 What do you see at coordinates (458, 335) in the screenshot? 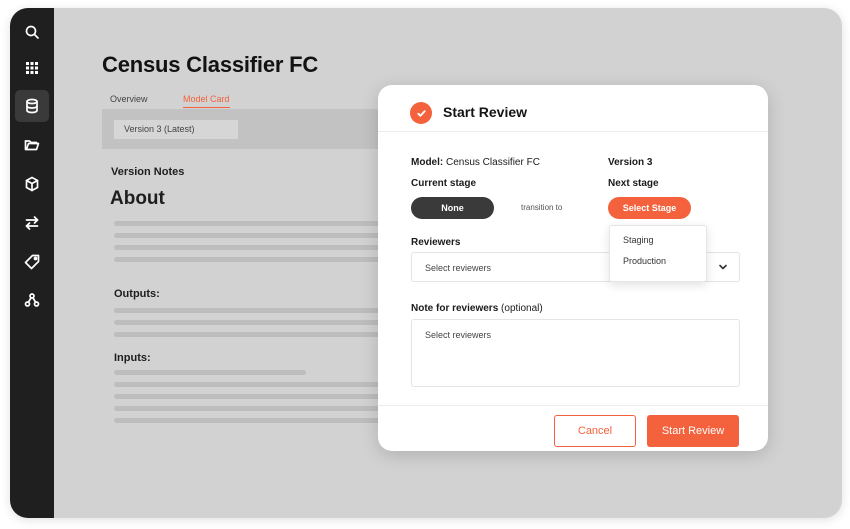
I see `note-placeholder: Select reviewers` at bounding box center [458, 335].